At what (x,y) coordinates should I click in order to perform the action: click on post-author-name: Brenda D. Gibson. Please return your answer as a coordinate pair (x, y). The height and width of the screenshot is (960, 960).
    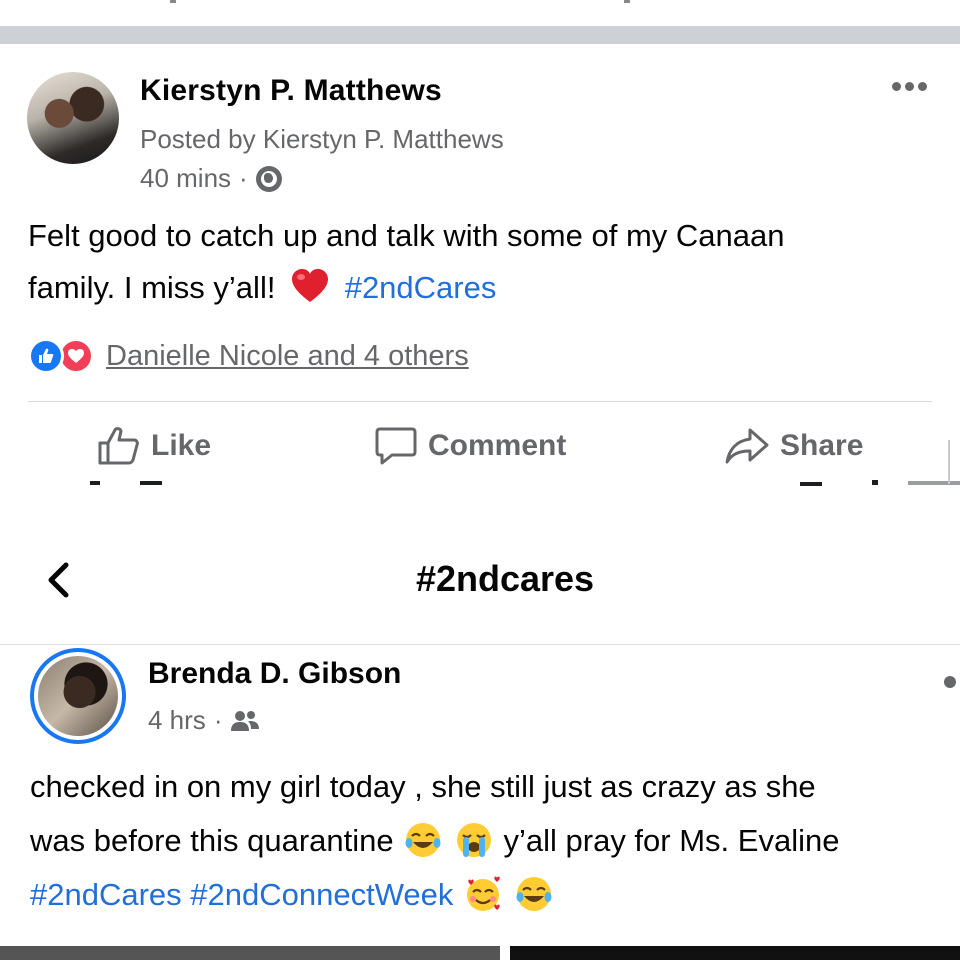
    Looking at the image, I should click on (274, 674).